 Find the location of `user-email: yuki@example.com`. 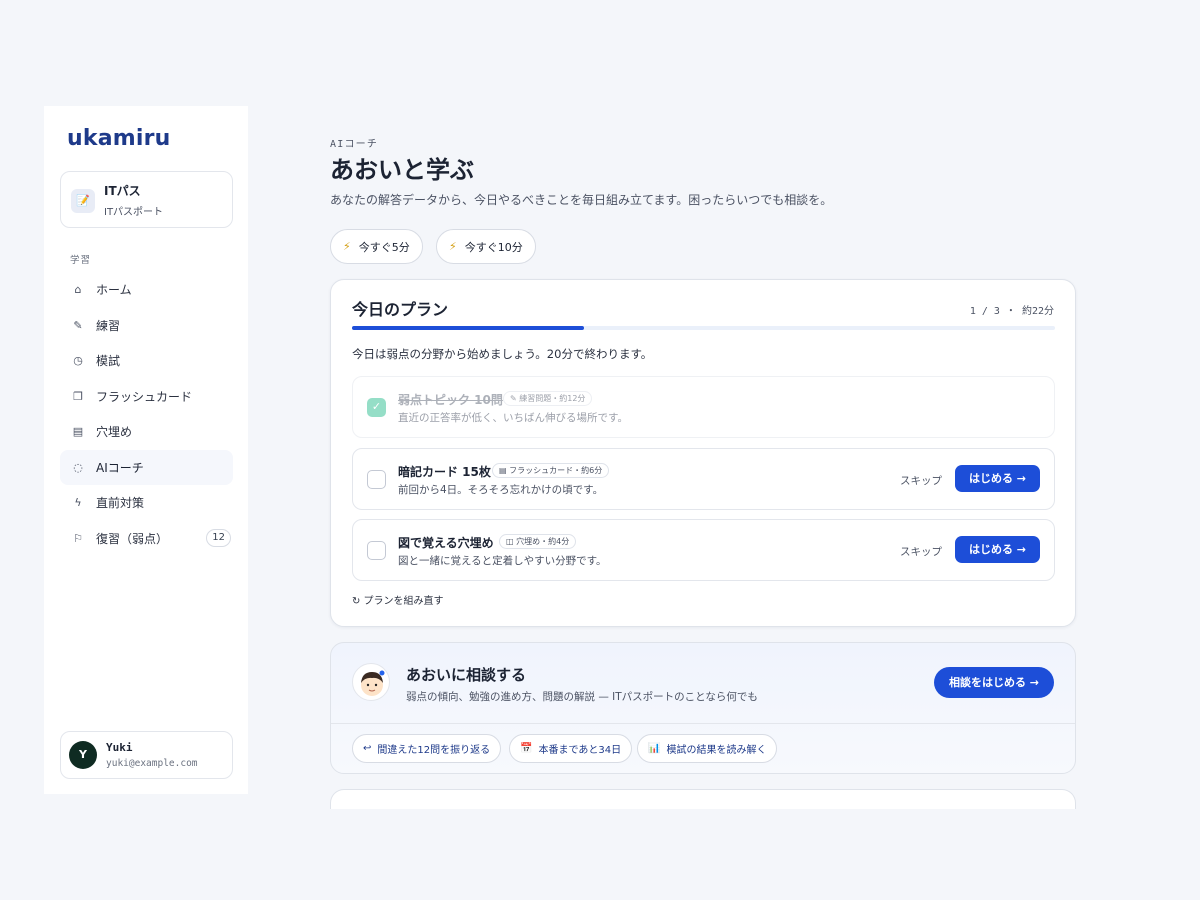

user-email: yuki@example.com is located at coordinates (152, 763).